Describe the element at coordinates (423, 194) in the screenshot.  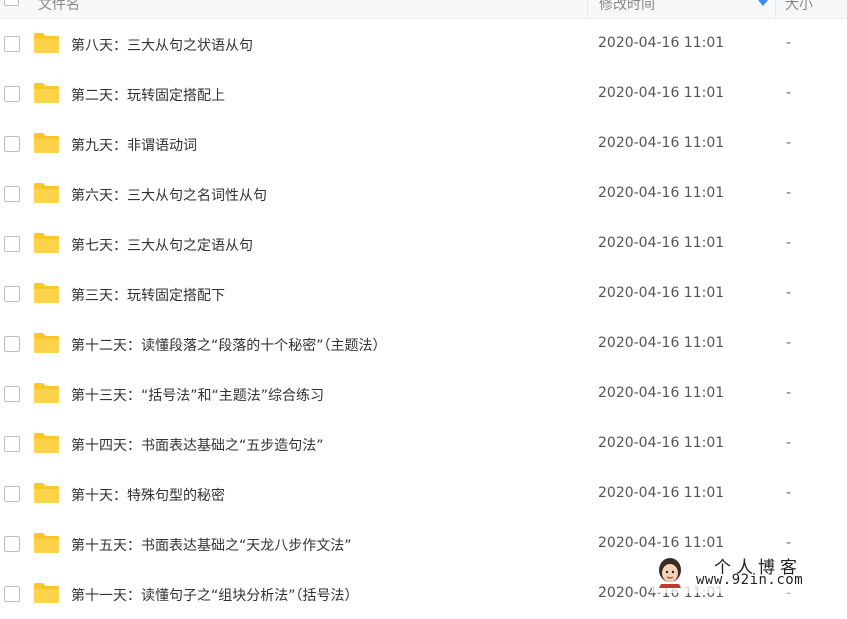
I see `file-row: 第六天：三大从句之名词性从句 2020-04-16 11:01 -` at that location.